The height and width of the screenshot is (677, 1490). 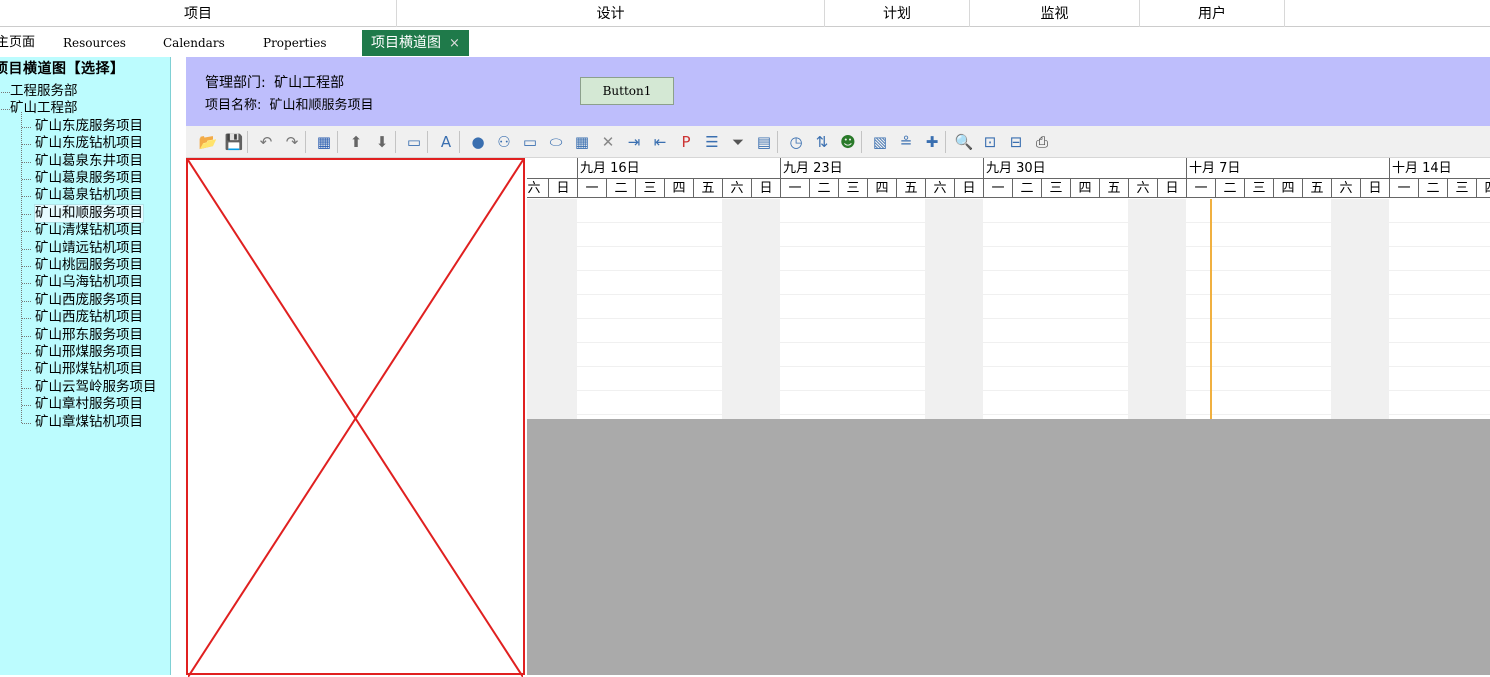 What do you see at coordinates (504, 142) in the screenshot?
I see `binoculars-icon: ⚇` at bounding box center [504, 142].